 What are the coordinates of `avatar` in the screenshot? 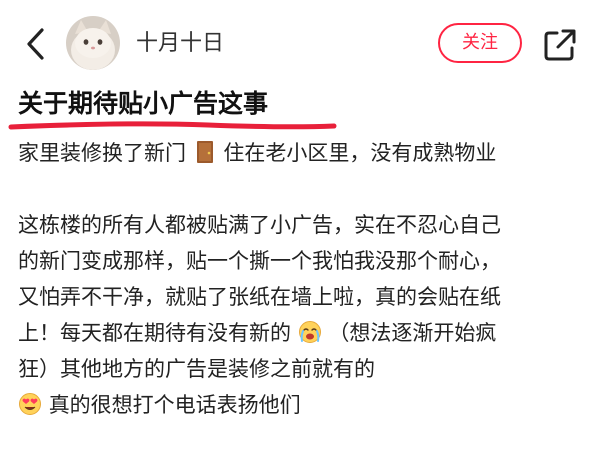 It's located at (93, 43).